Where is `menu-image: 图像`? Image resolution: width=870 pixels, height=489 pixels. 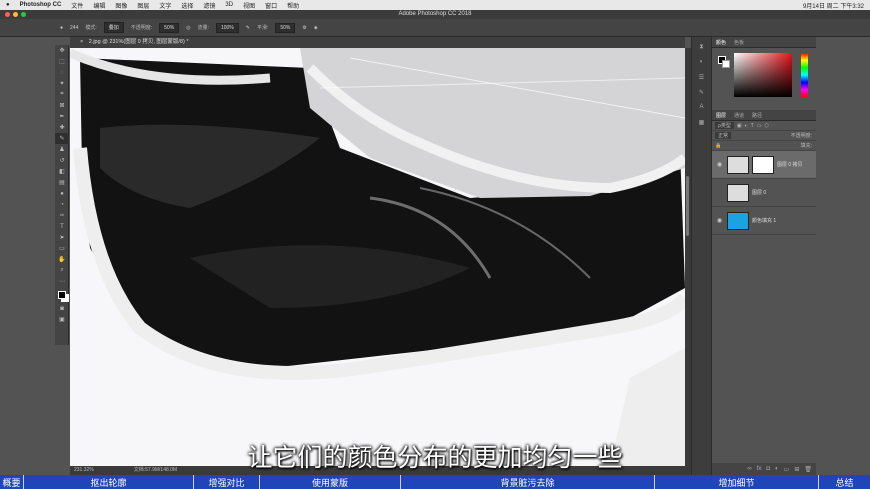
menu-image: 图像 is located at coordinates (121, 5).